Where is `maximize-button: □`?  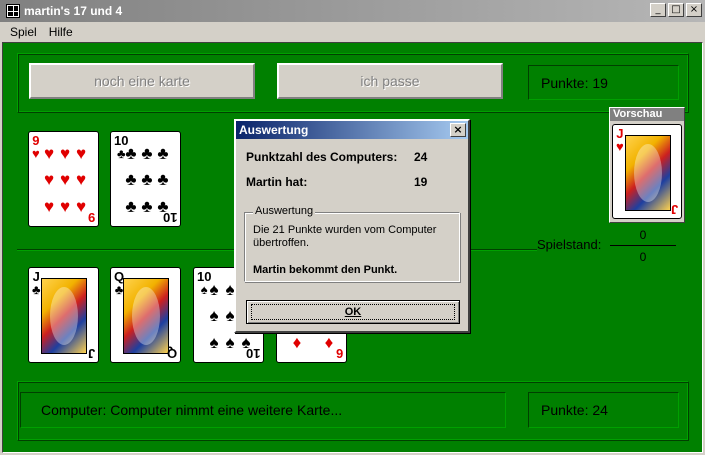 maximize-button: □ is located at coordinates (676, 10).